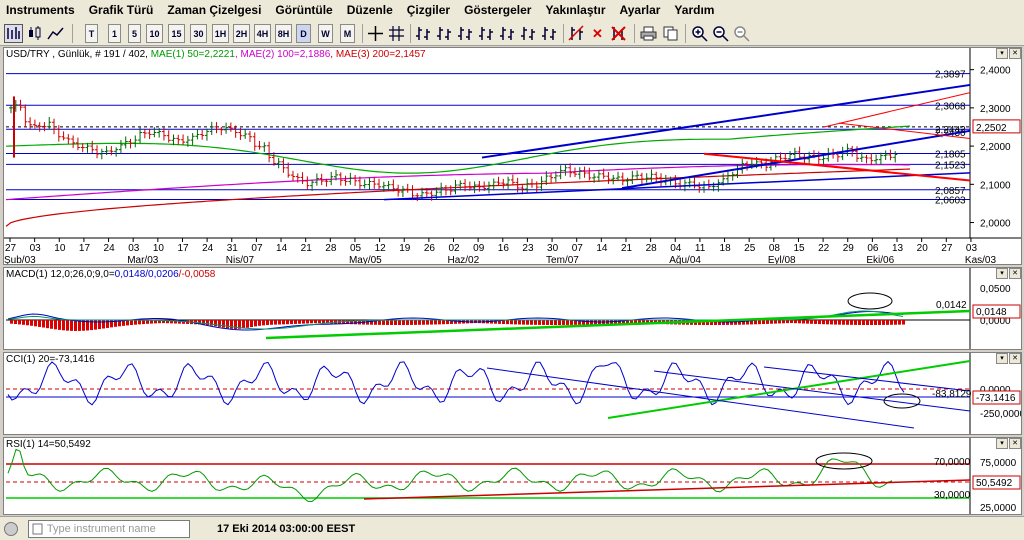  What do you see at coordinates (116, 529) in the screenshot?
I see `instrument-search-input` at bounding box center [116, 529].